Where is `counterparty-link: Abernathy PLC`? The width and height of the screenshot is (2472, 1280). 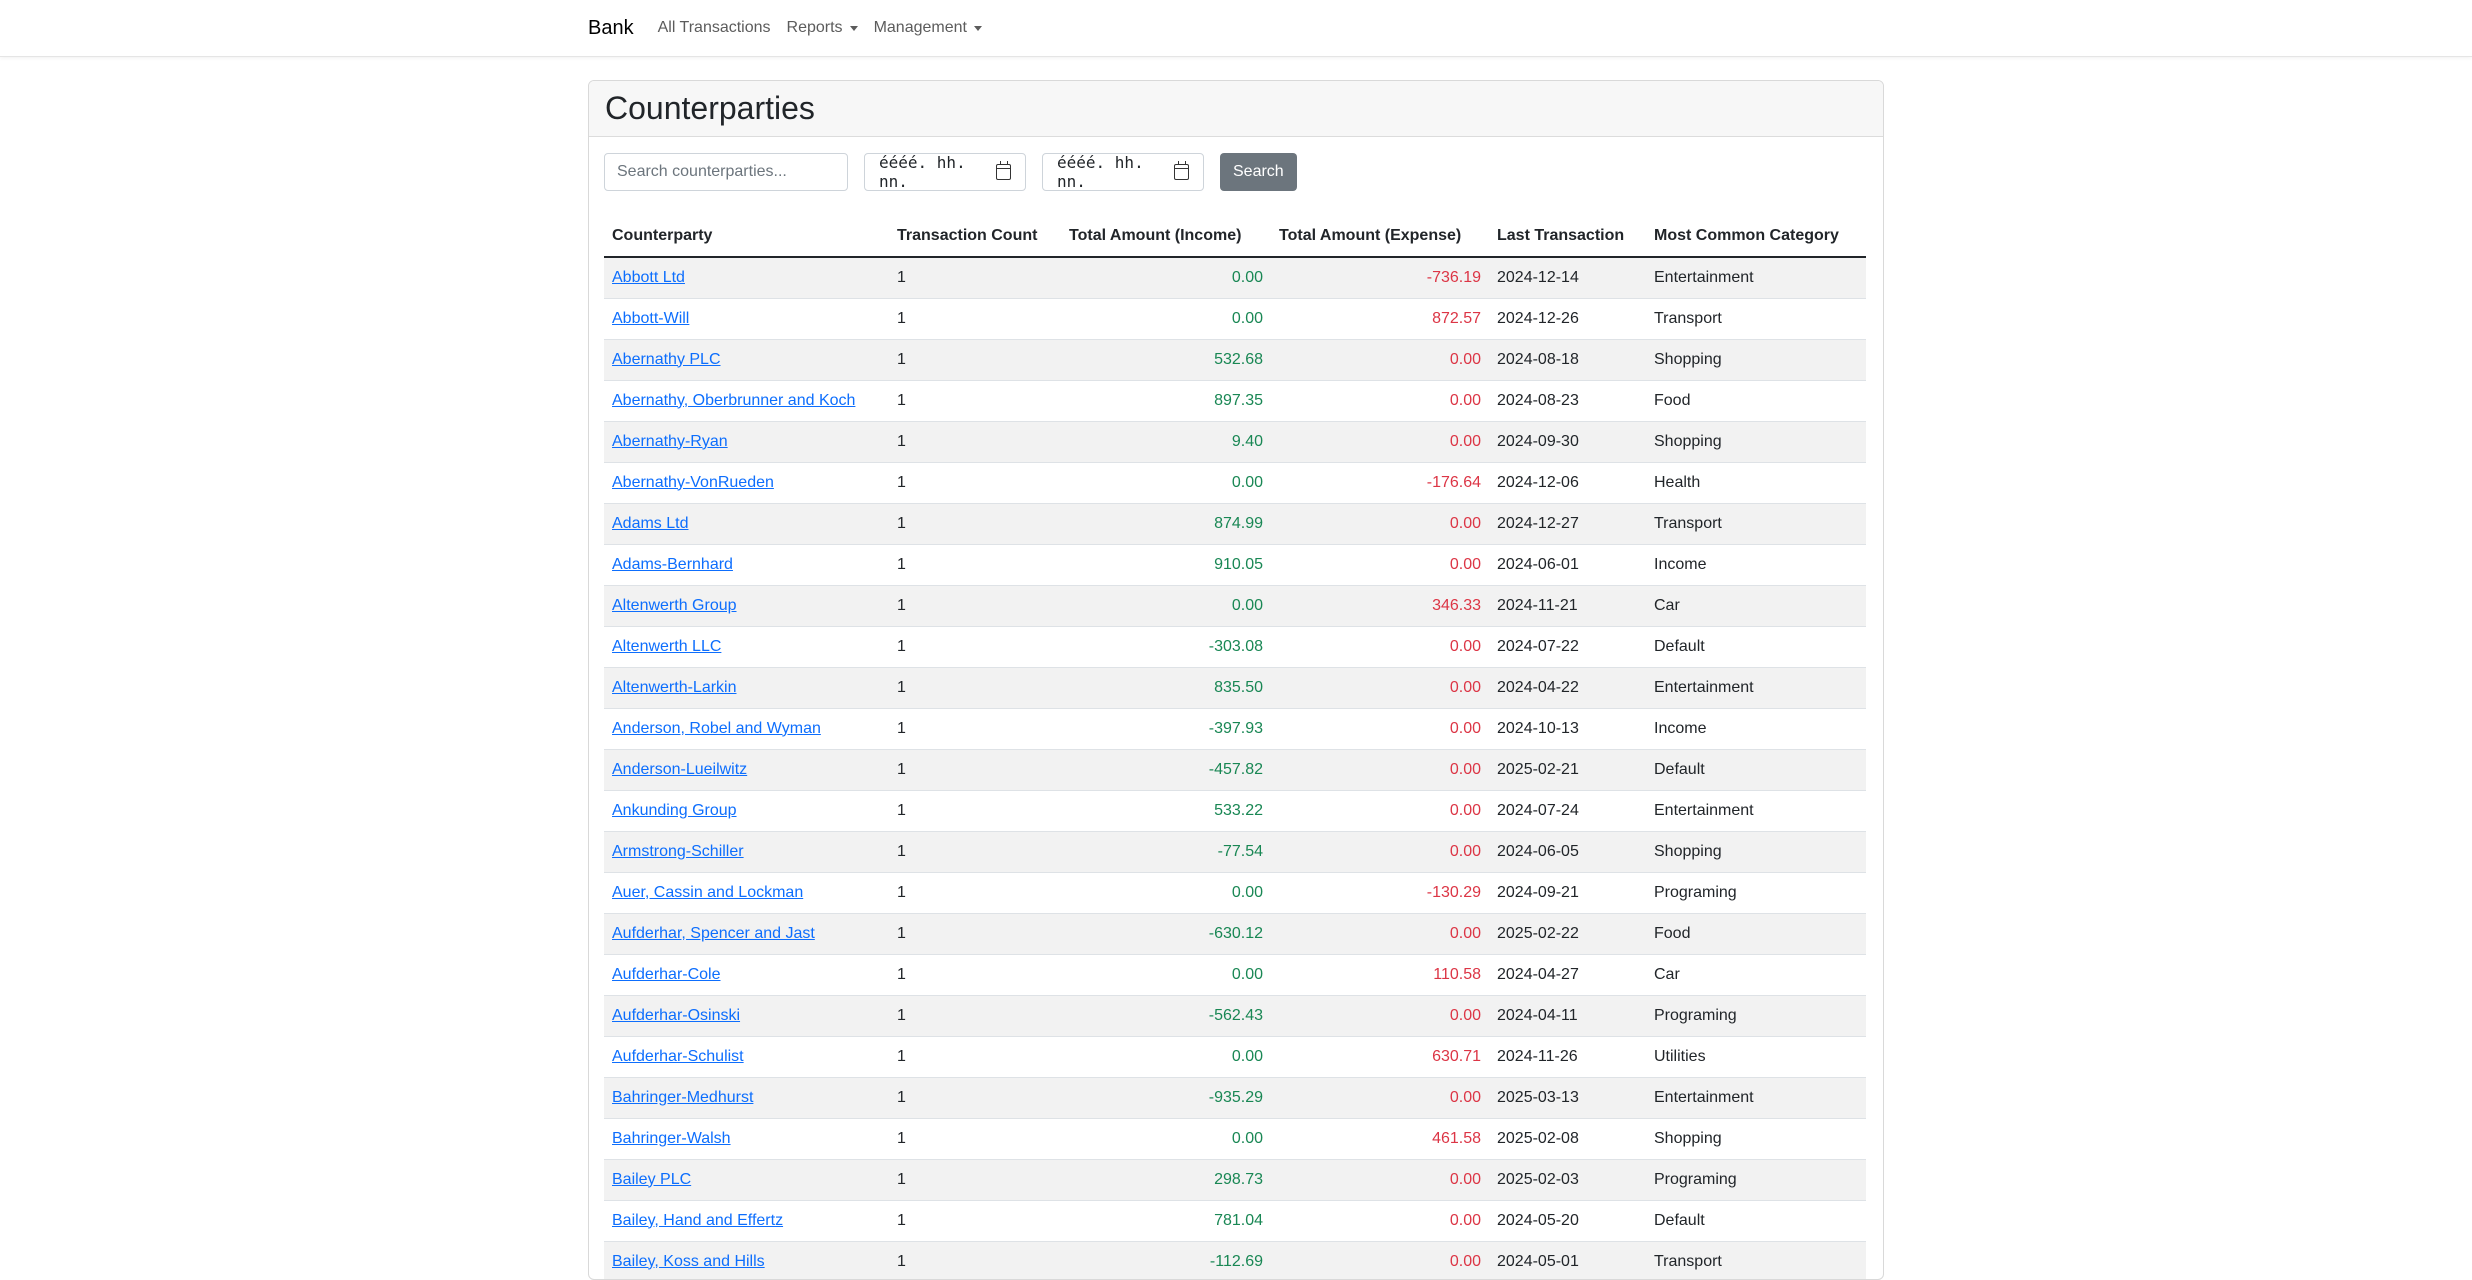 counterparty-link: Abernathy PLC is located at coordinates (666, 359).